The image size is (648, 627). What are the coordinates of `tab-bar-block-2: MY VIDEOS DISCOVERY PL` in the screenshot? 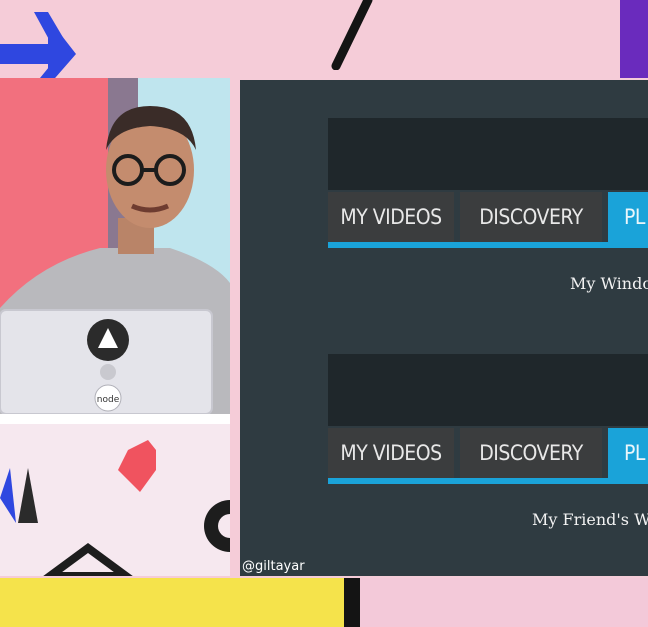 It's located at (488, 421).